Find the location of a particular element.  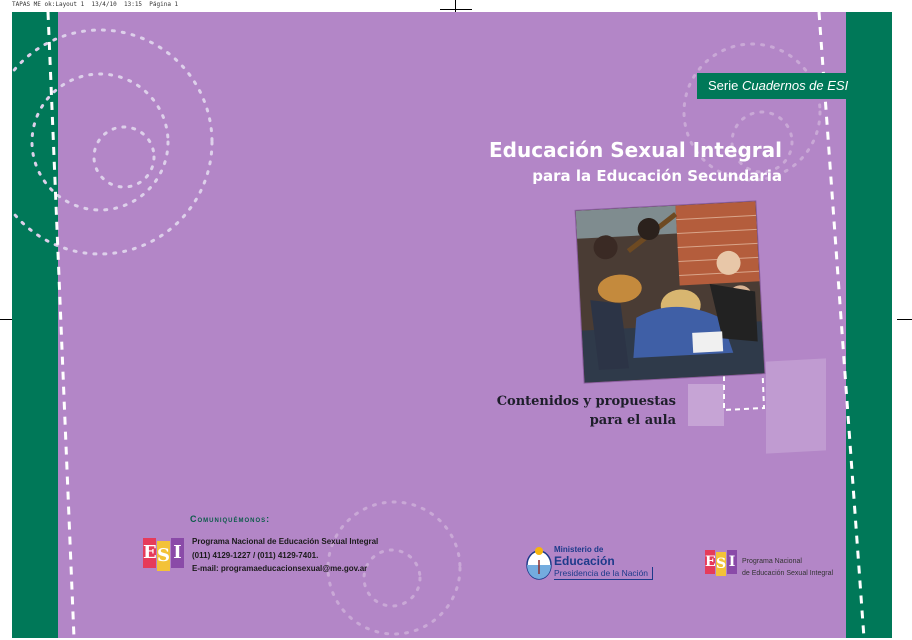

students-photo is located at coordinates (670, 292).